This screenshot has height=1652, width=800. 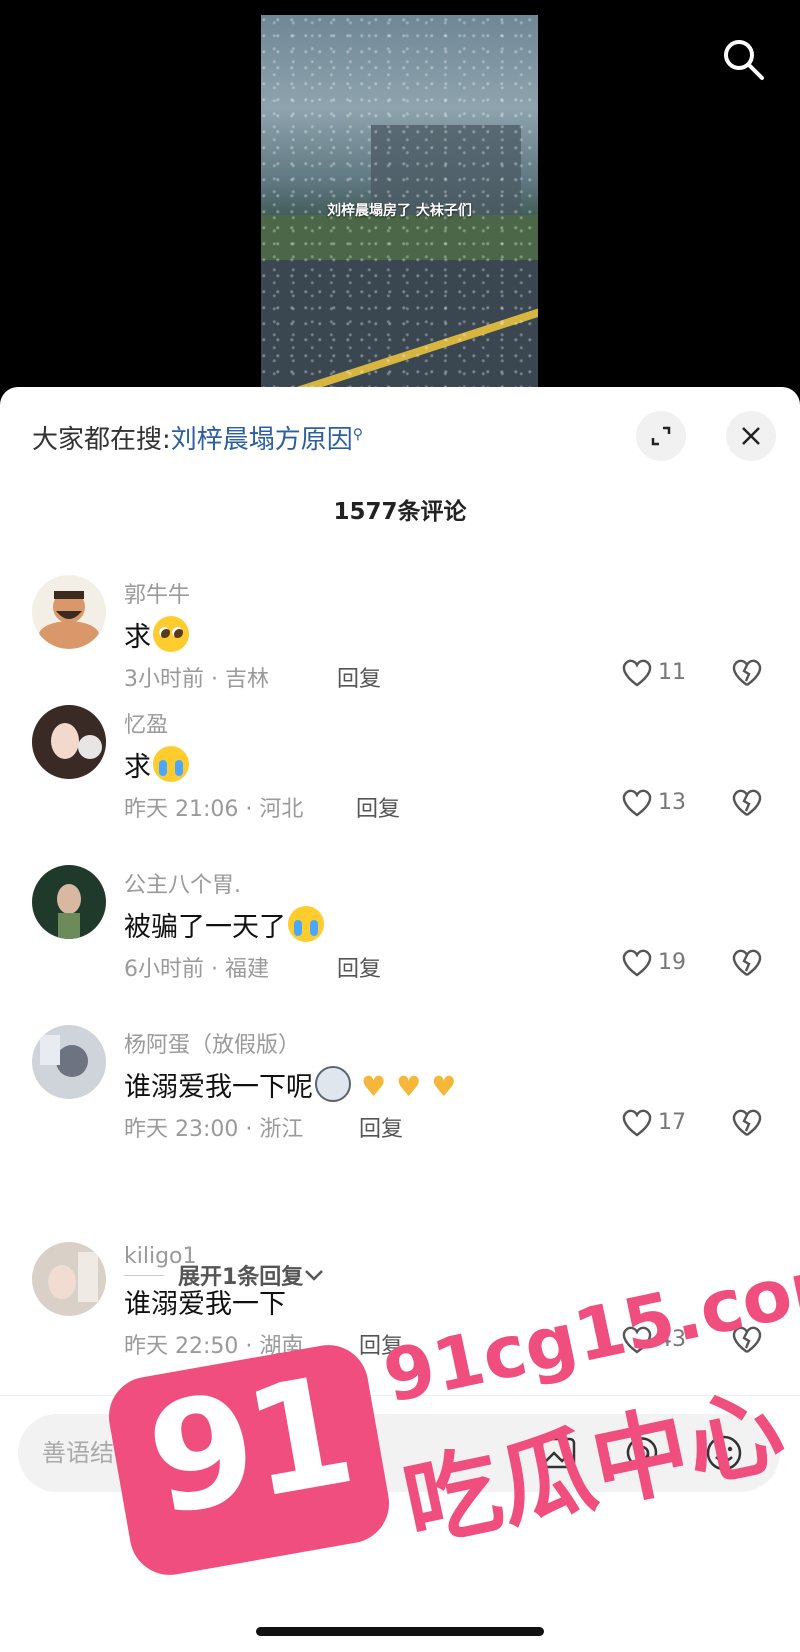 What do you see at coordinates (157, 593) in the screenshot?
I see `comment-username: 郭牛牛` at bounding box center [157, 593].